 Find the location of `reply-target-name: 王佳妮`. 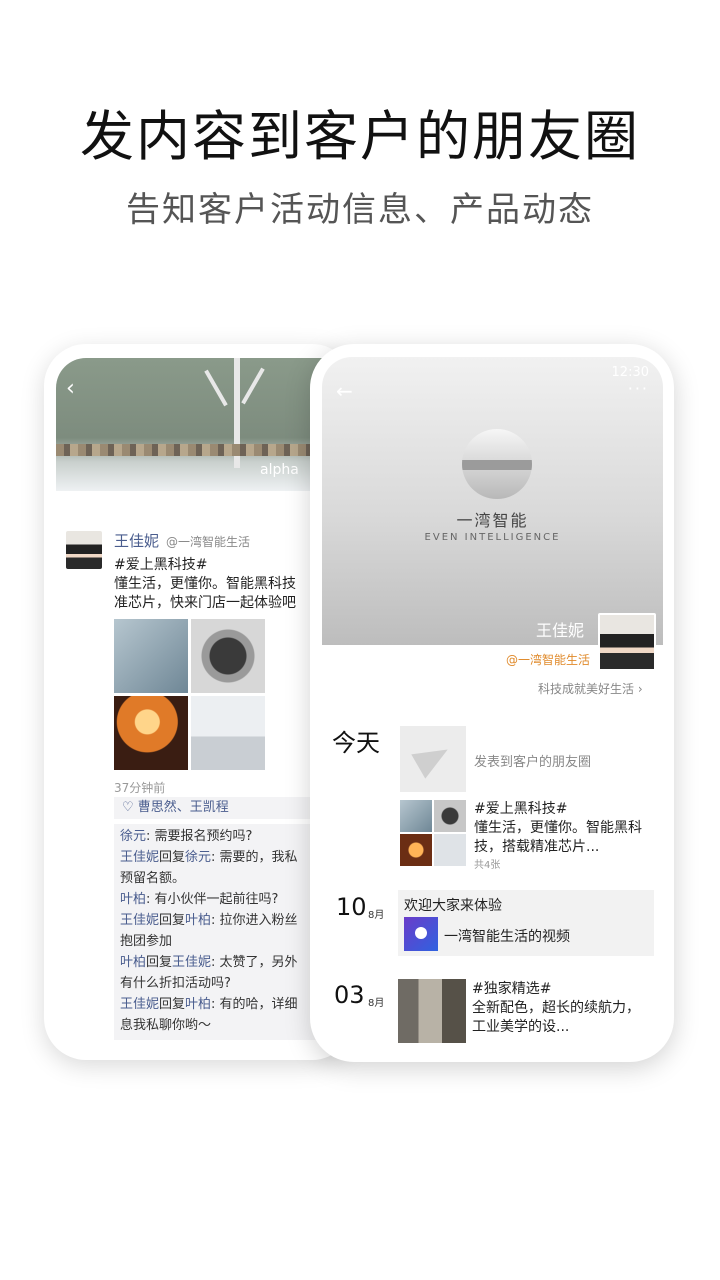

reply-target-name: 王佳妮 is located at coordinates (191, 962).